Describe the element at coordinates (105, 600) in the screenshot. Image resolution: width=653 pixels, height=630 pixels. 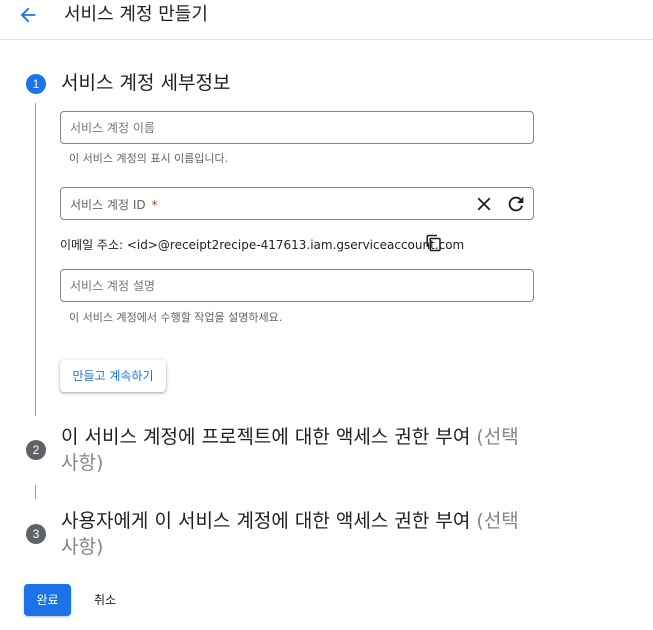
I see `cancel-button: 취소` at that location.